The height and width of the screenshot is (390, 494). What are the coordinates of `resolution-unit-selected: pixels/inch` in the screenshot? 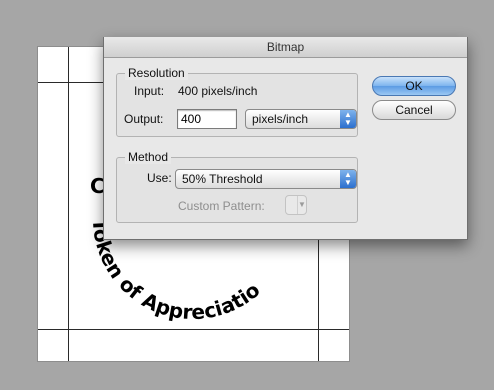 It's located at (280, 119).